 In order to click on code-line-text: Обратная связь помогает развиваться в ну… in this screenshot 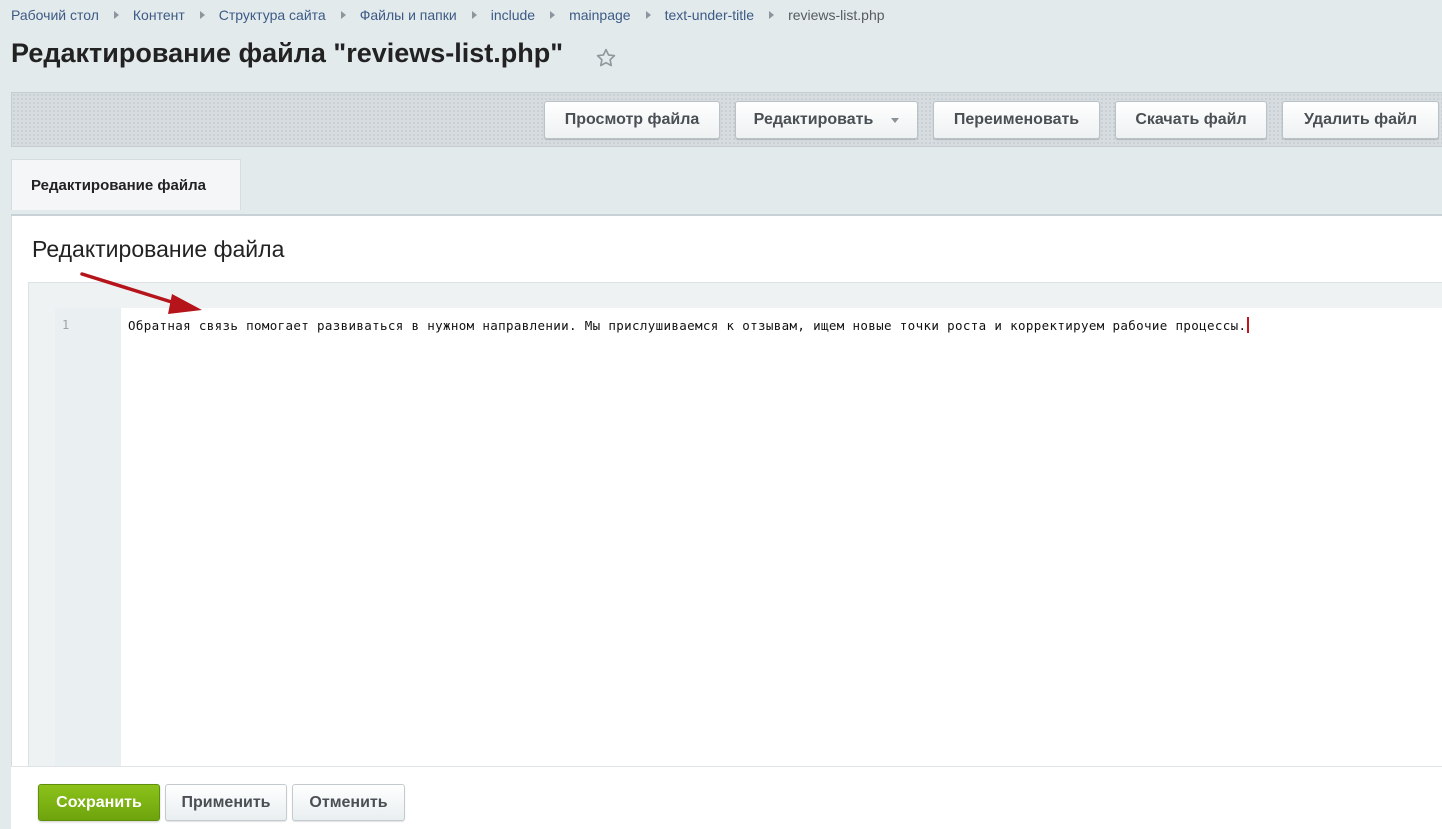, I will do `click(687, 325)`.